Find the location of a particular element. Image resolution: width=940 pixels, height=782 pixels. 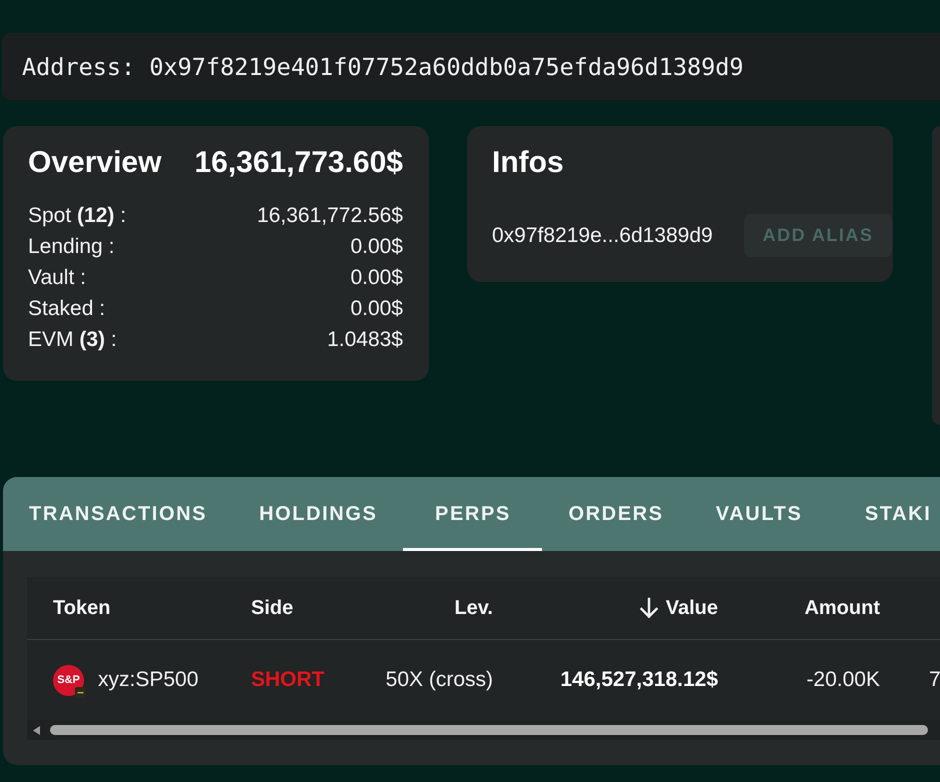

side-label: SHORT is located at coordinates (287, 680).